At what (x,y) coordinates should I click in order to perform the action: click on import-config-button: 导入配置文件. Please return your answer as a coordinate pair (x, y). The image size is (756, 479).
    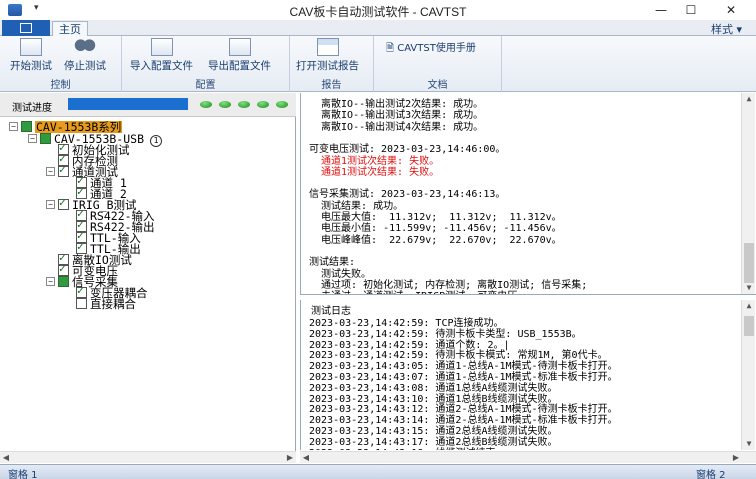
    Looking at the image, I should click on (161, 55).